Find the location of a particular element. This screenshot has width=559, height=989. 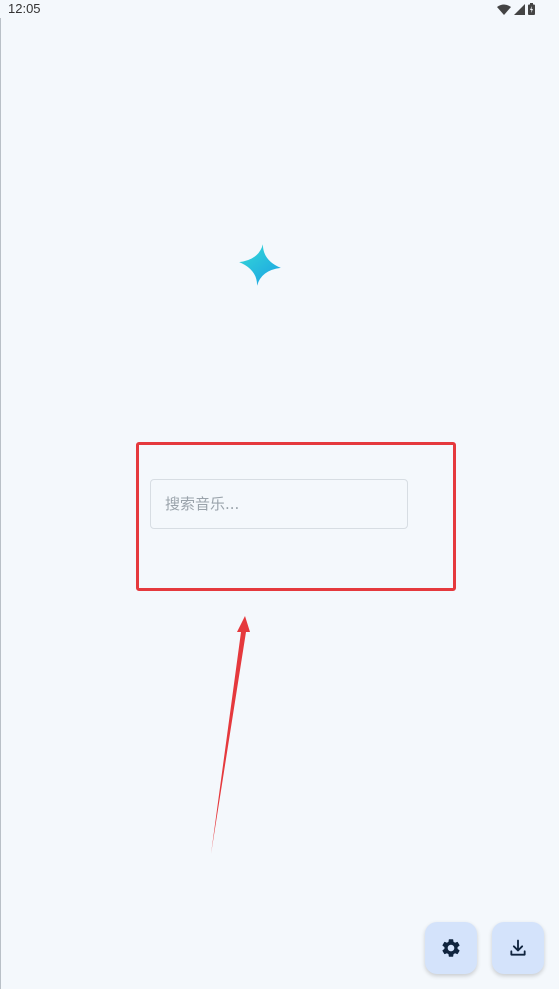

status-icons is located at coordinates (516, 9).